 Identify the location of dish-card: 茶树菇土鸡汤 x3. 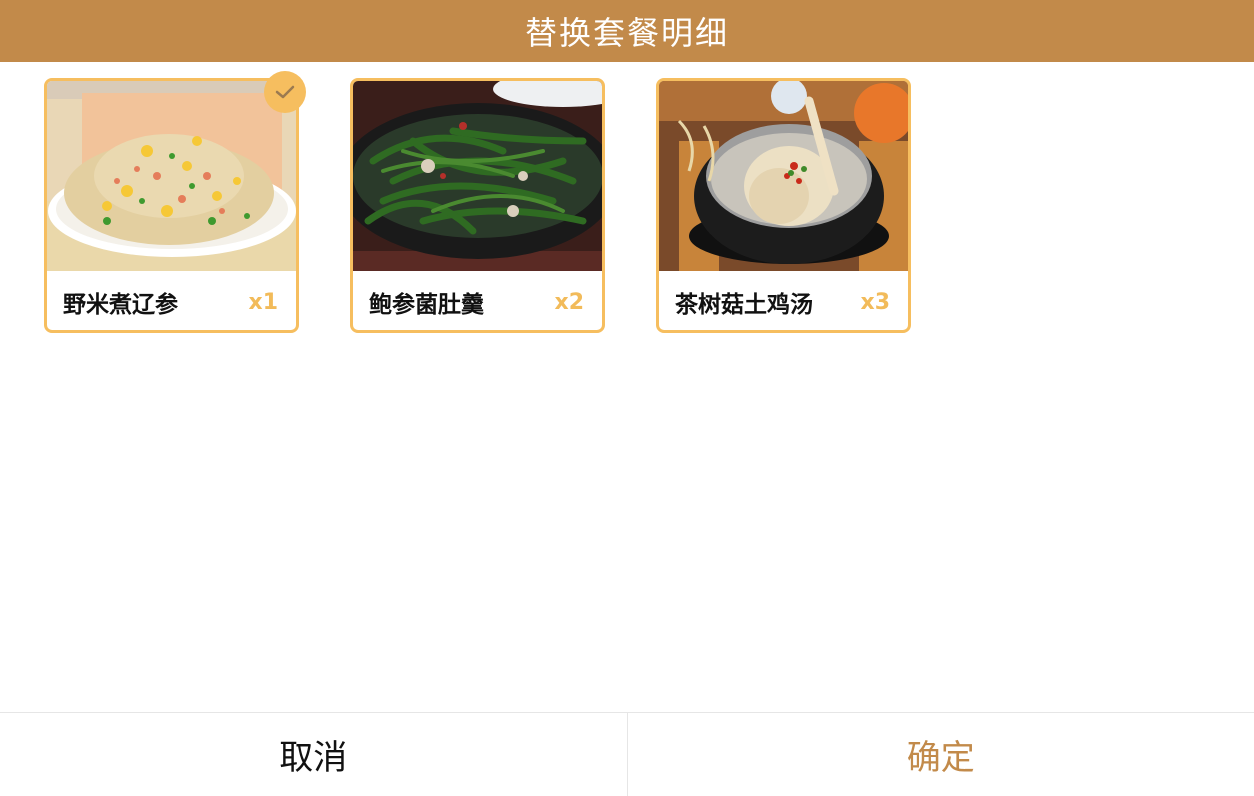
(783, 205).